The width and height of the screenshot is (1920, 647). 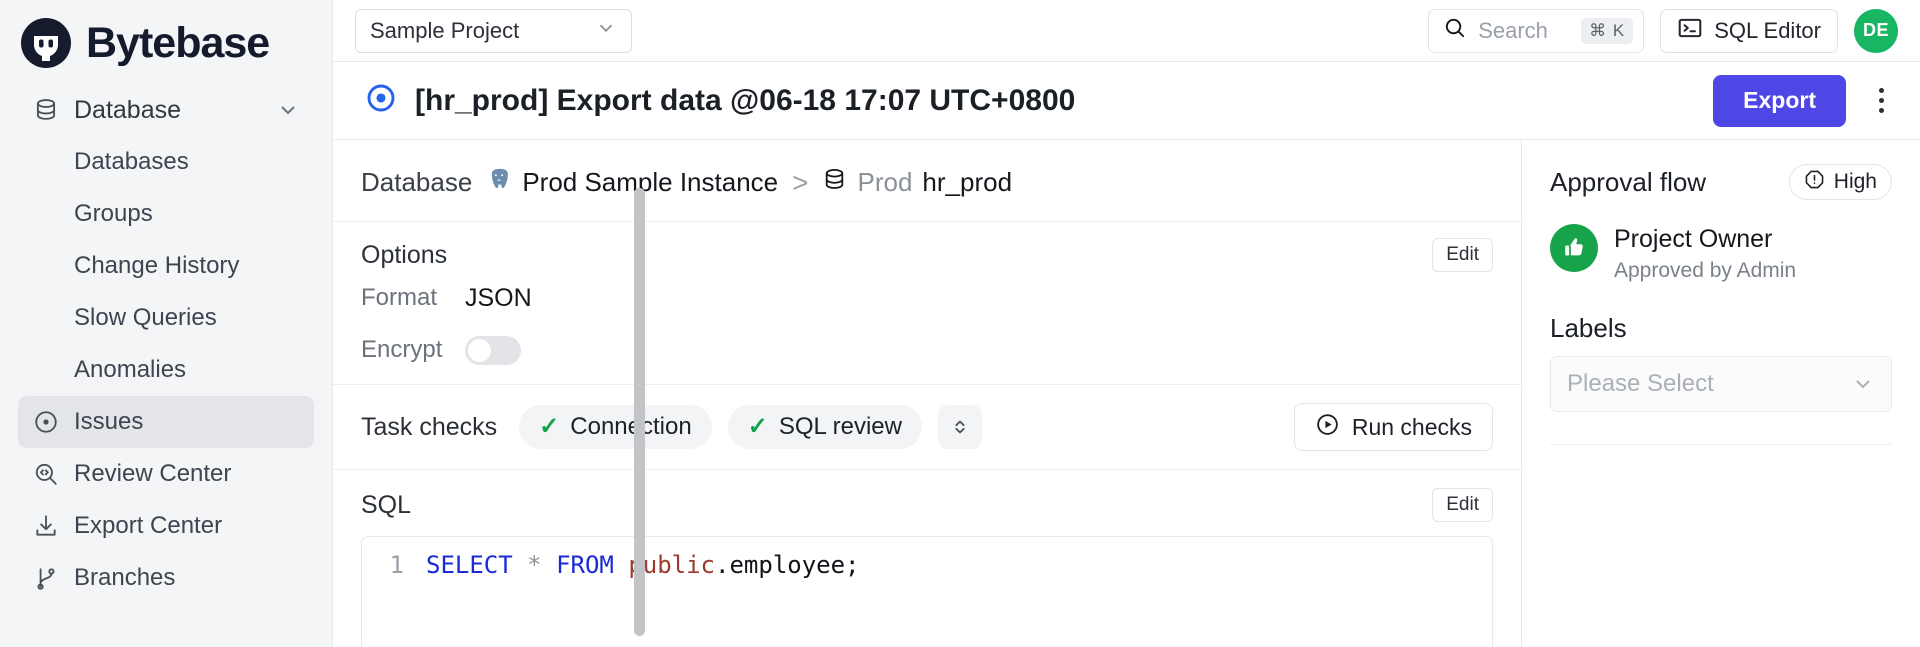 I want to click on sidebar-item-label: Groups, so click(x=113, y=213).